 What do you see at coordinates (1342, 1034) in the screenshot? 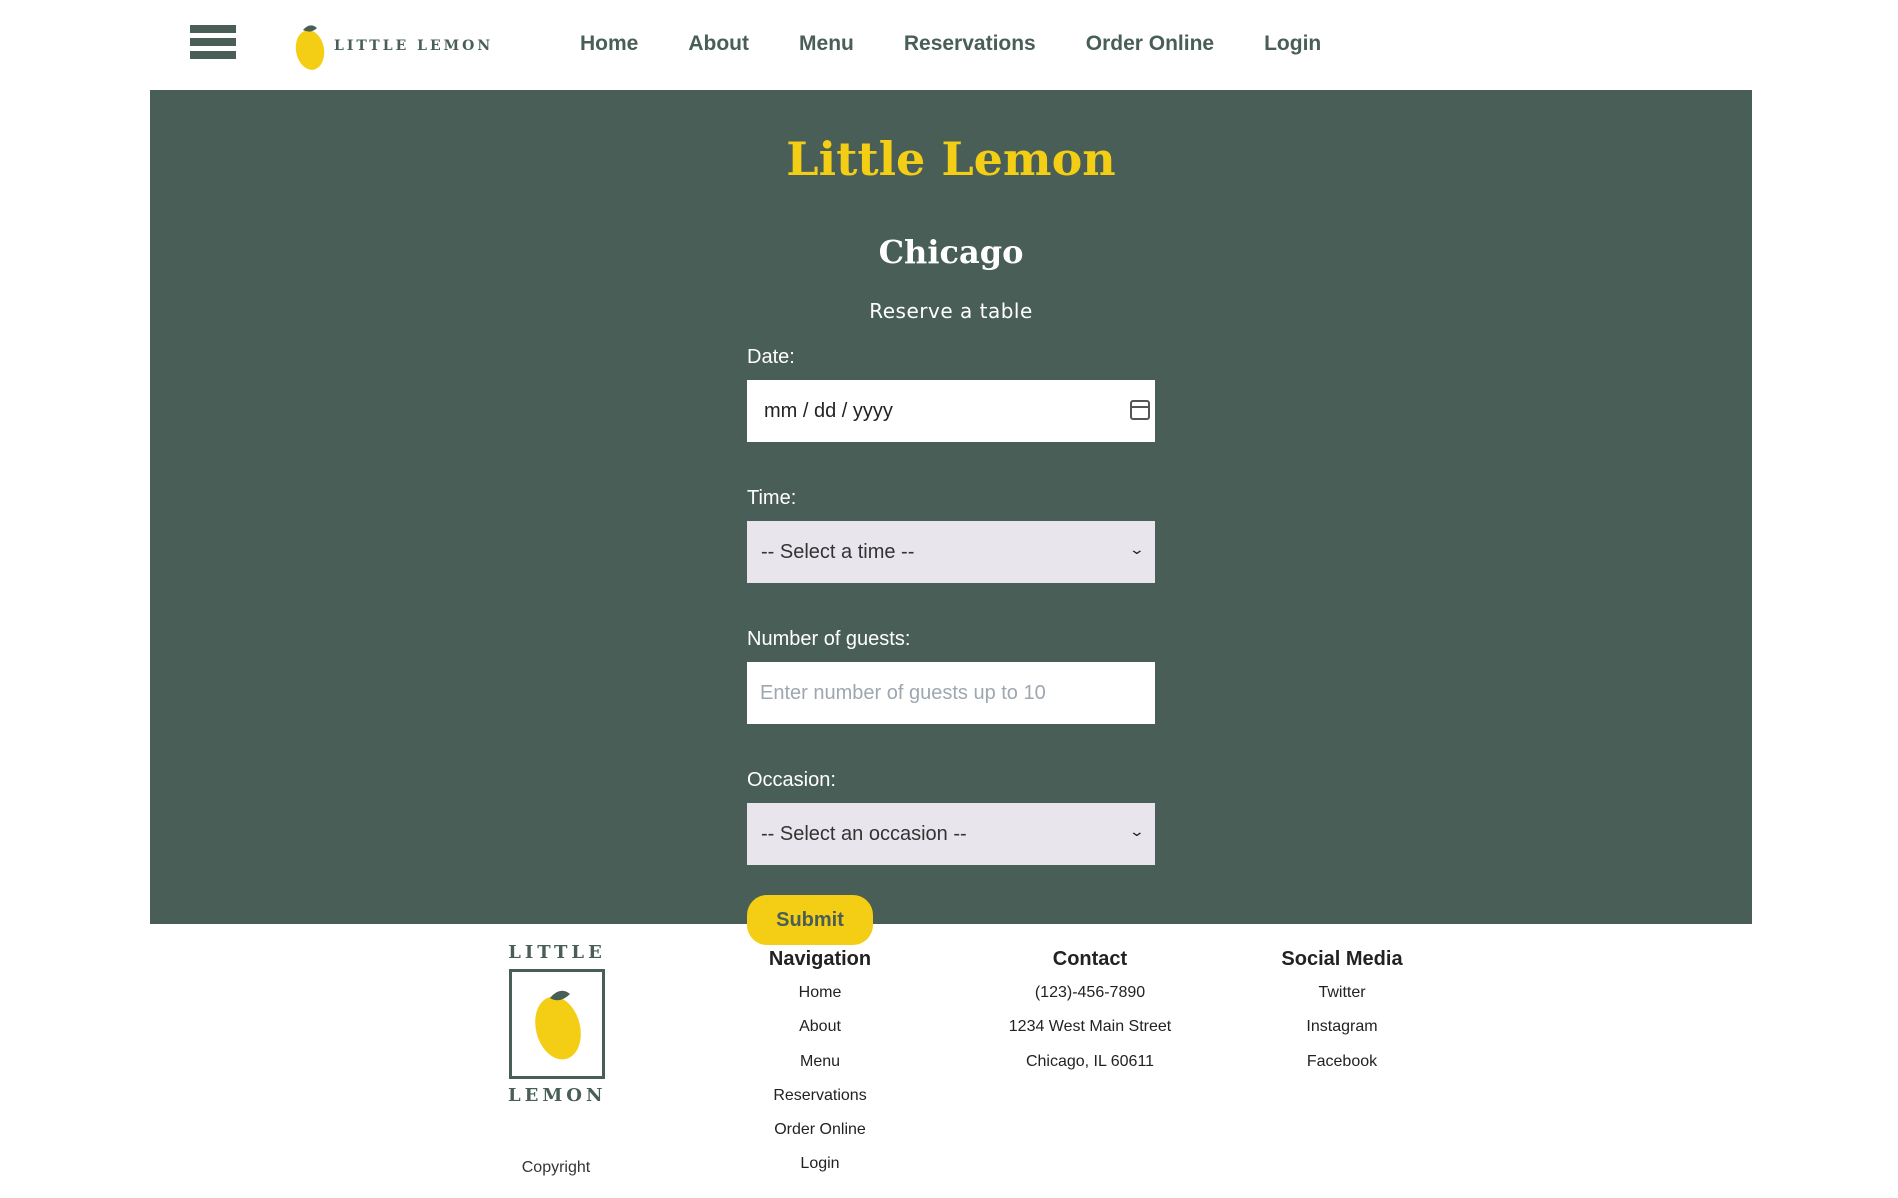
I see `social-instagram: Instagram` at bounding box center [1342, 1034].